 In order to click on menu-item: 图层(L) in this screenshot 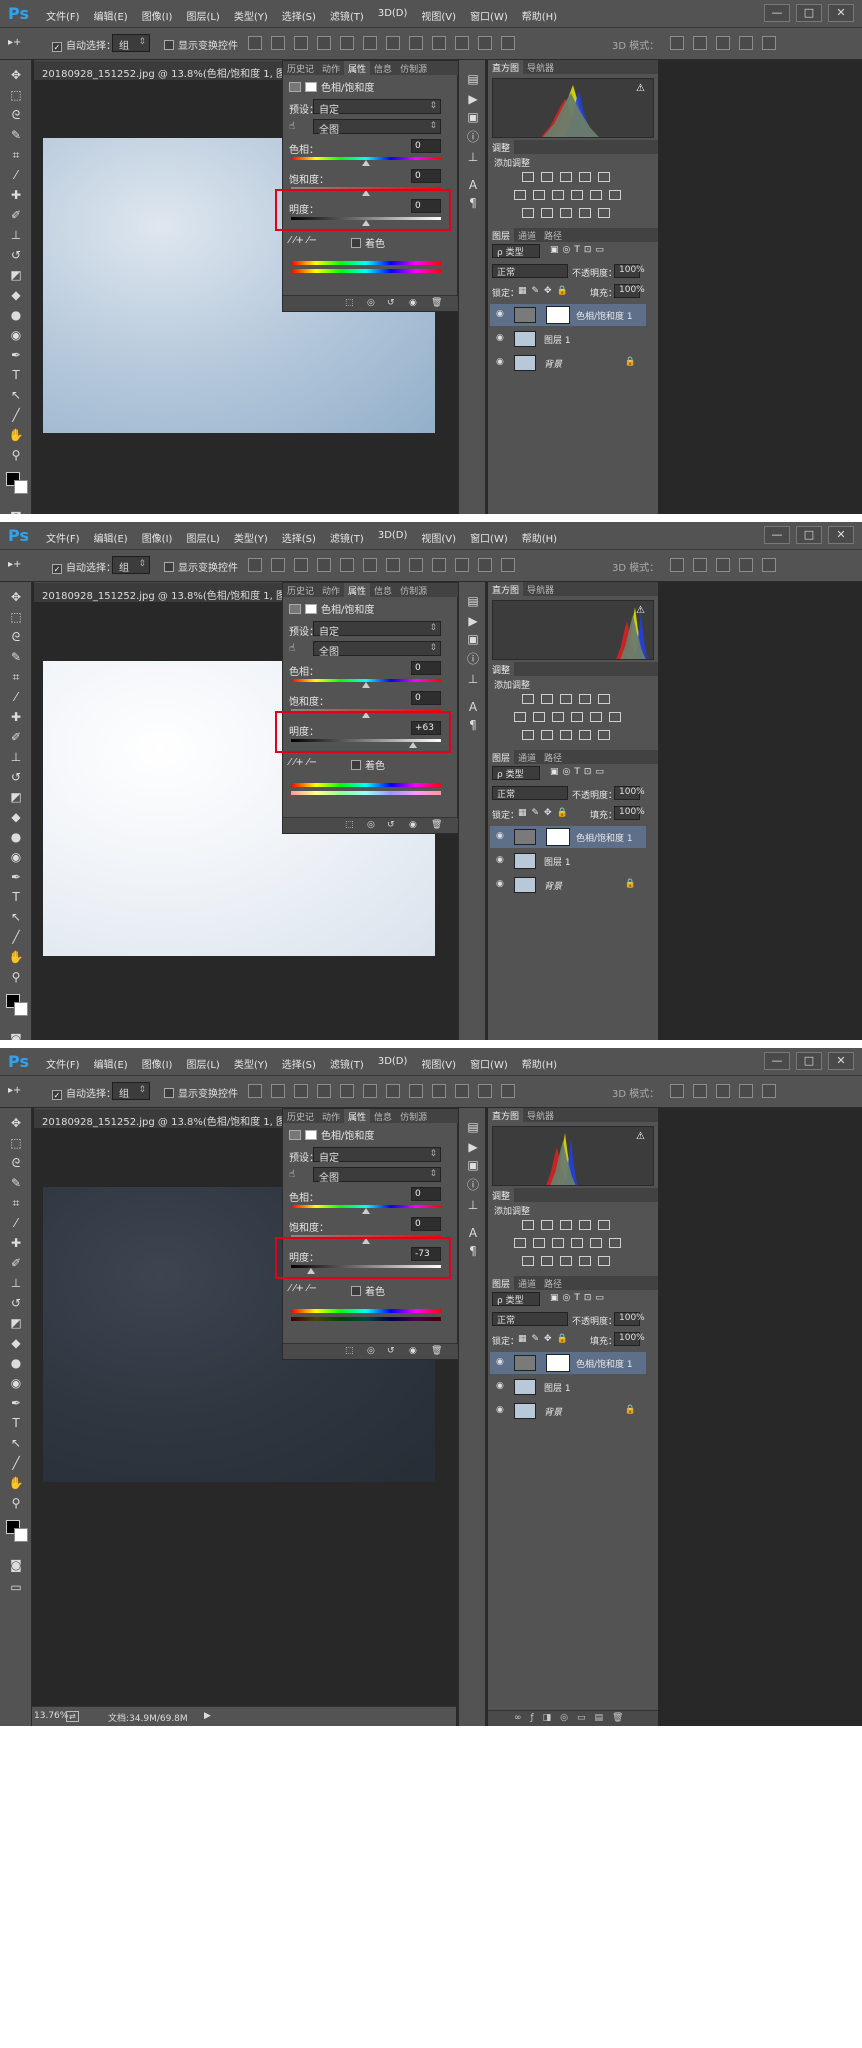, I will do `click(202, 537)`.